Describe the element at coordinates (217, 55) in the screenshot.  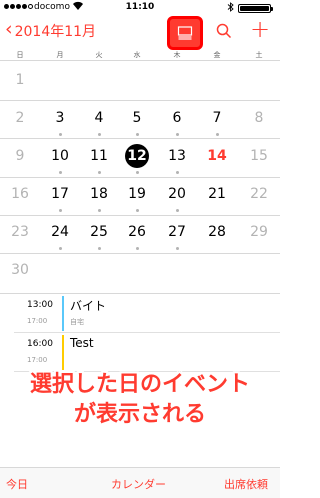
I see `weekday-label: 金` at that location.